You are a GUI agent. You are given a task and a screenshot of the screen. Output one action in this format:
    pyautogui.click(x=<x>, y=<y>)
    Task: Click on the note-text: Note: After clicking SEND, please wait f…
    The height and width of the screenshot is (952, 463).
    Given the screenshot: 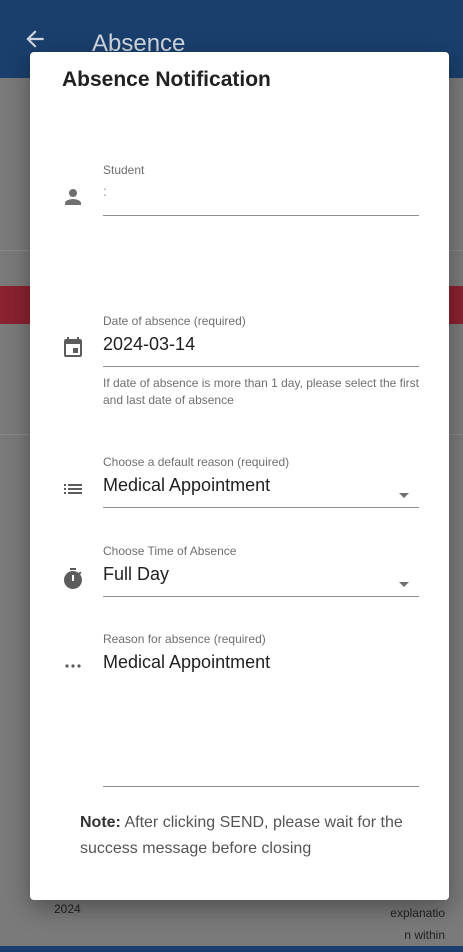 What is the action you would take?
    pyautogui.click(x=245, y=836)
    